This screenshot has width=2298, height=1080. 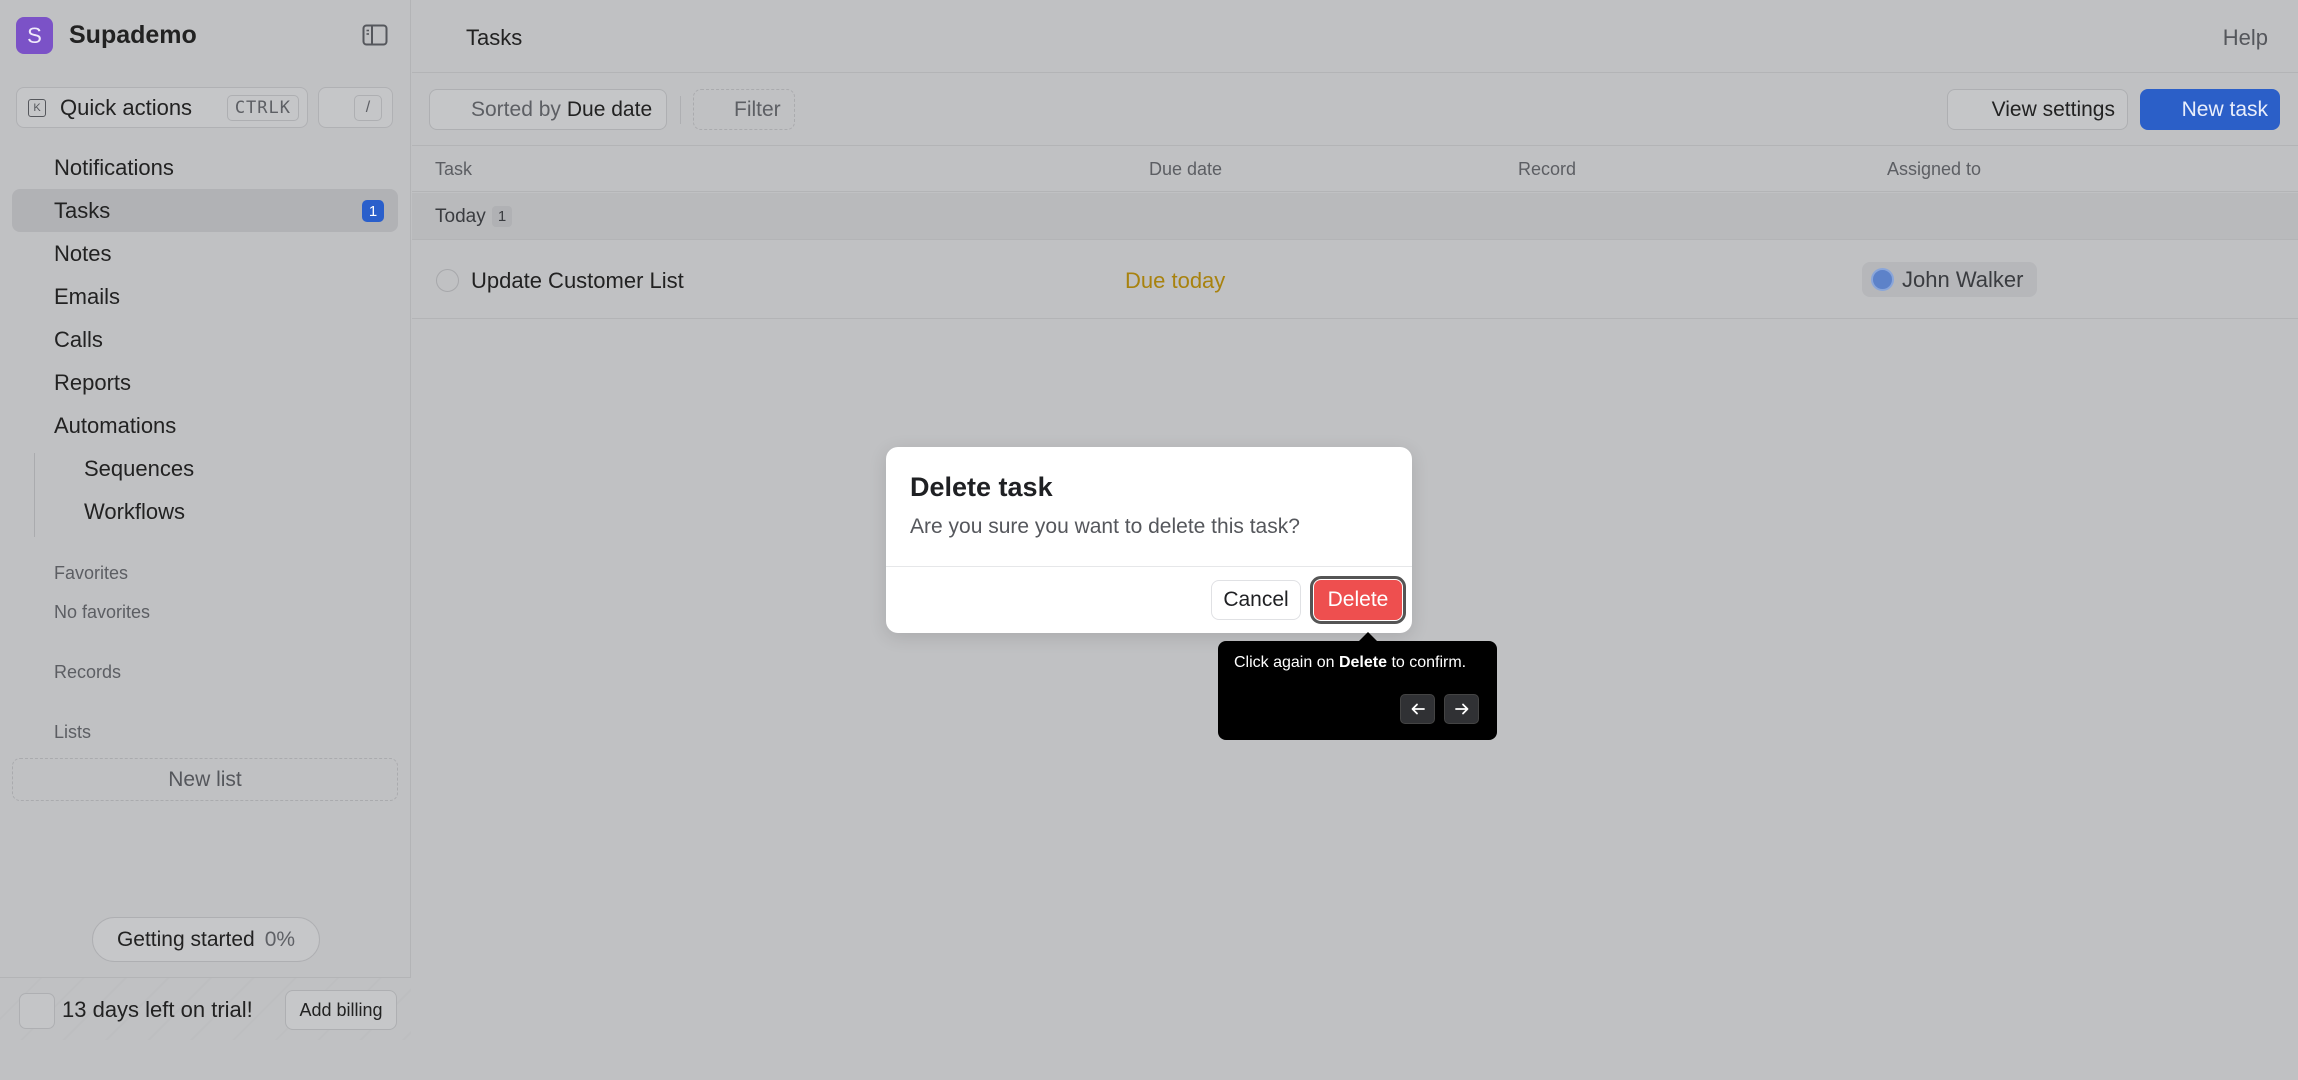 What do you see at coordinates (1547, 169) in the screenshot?
I see `column-header-record: Record` at bounding box center [1547, 169].